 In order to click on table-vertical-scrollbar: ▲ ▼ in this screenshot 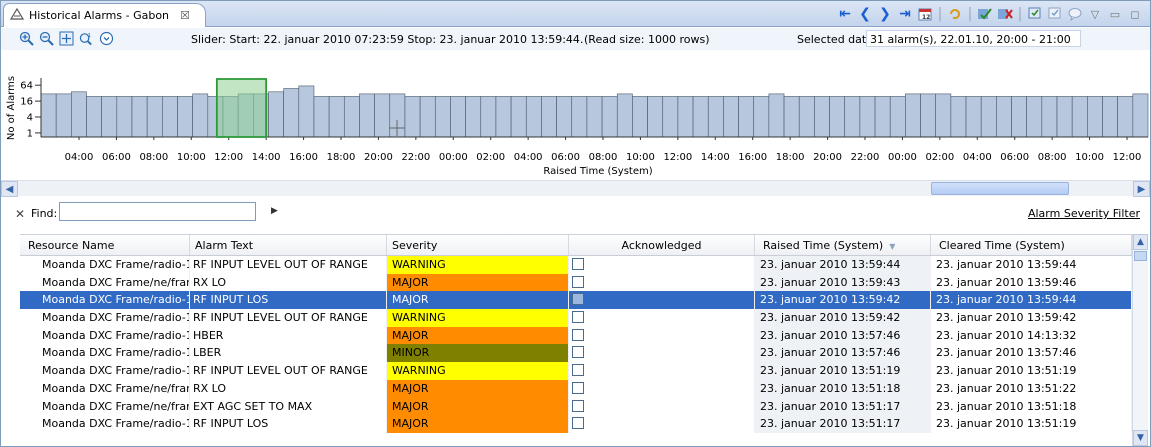, I will do `click(1140, 340)`.